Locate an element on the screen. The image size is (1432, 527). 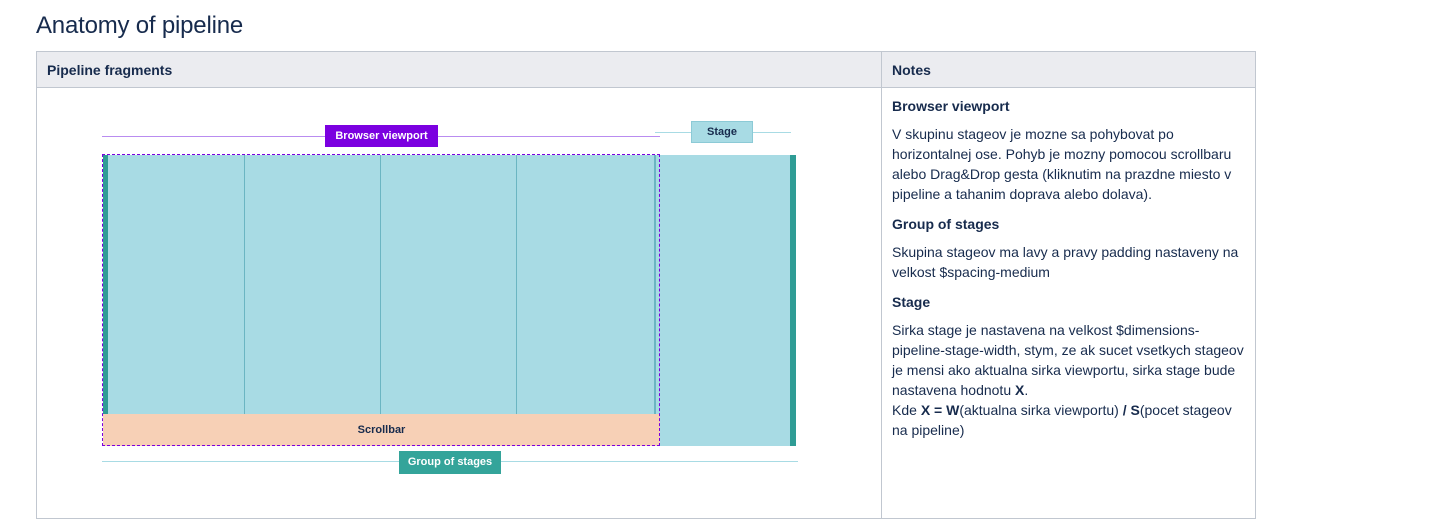
note-heading-stage: Stage is located at coordinates (911, 302).